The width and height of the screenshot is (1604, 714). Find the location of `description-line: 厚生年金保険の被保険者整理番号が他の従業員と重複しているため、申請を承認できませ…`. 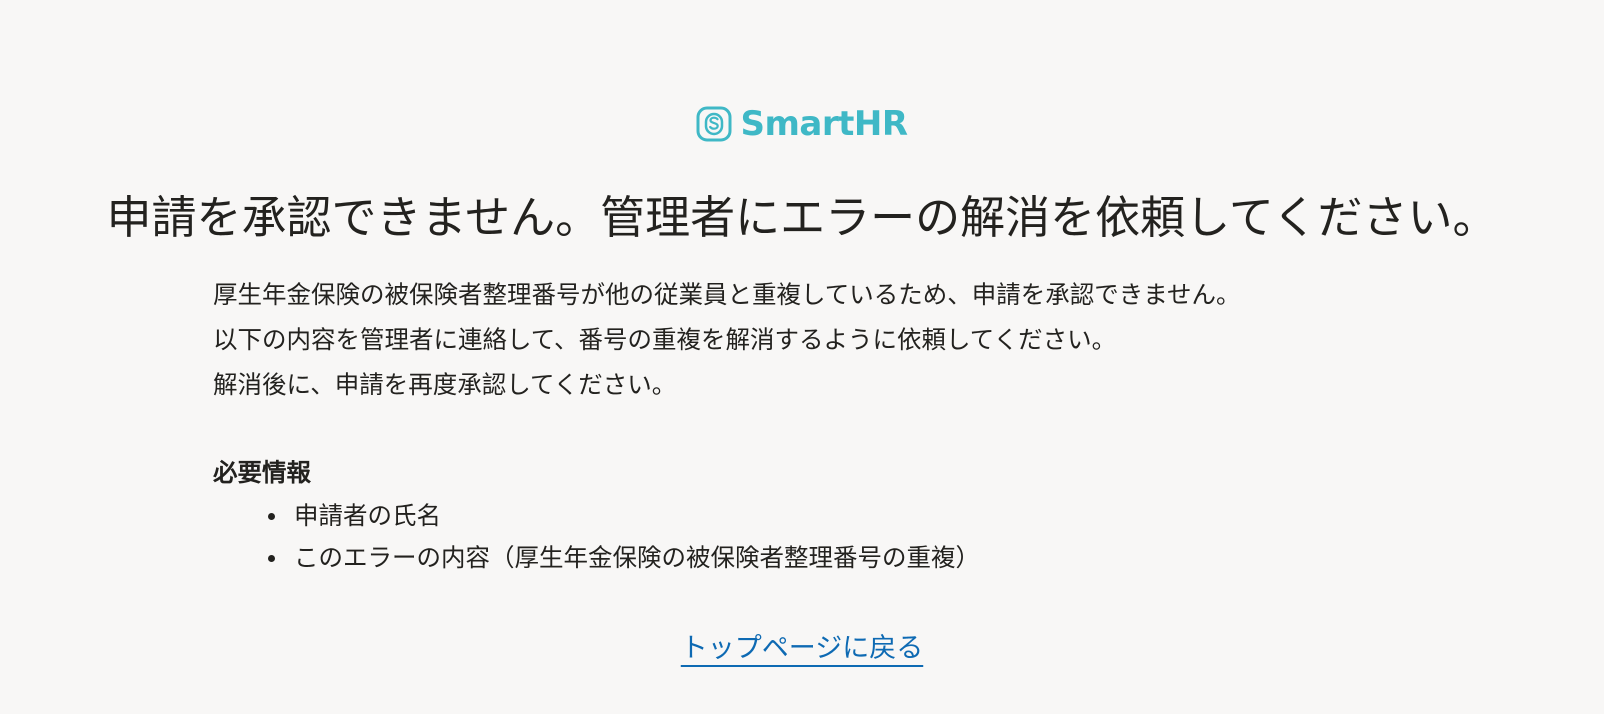

description-line: 厚生年金保険の被保険者整理番号が他の従業員と重複しているため、申請を承認できませ… is located at coordinates (727, 294).